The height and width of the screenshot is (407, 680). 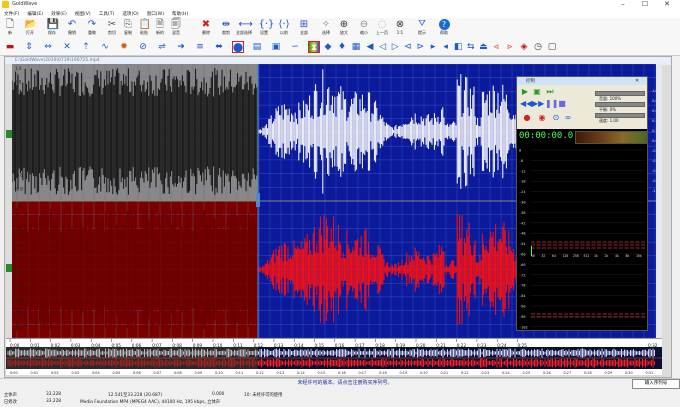 What do you see at coordinates (483, 47) in the screenshot?
I see `eject-icon: ⏏` at bounding box center [483, 47].